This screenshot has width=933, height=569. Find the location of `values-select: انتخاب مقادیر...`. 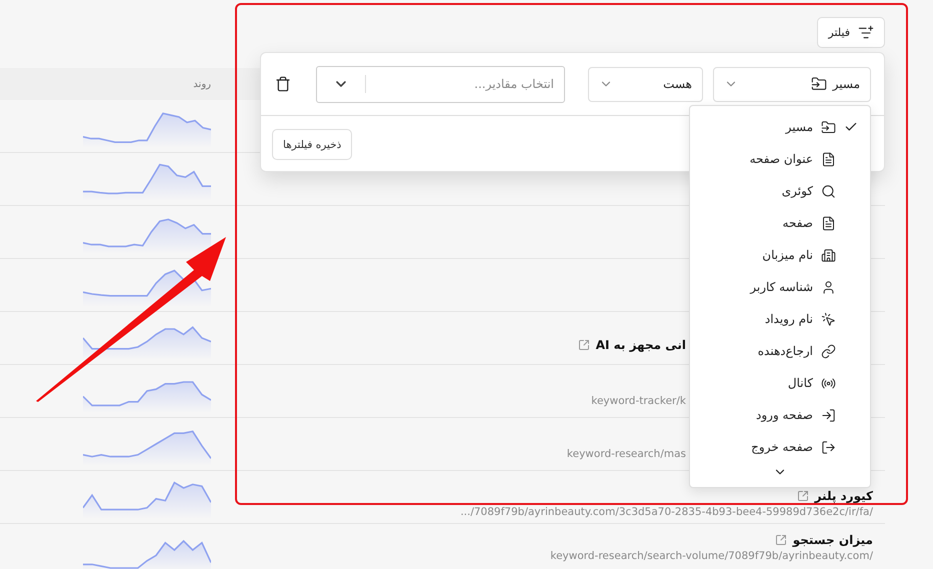

values-select: انتخاب مقادیر... is located at coordinates (440, 84).